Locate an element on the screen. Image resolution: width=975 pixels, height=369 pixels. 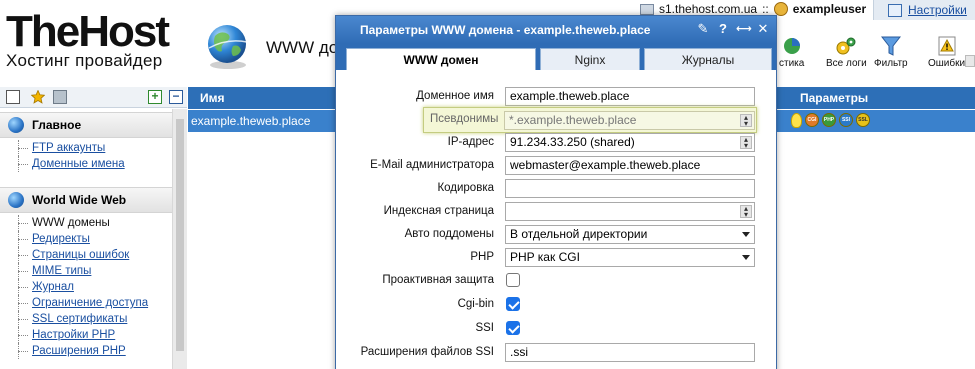
statistics-icon is located at coordinates (792, 46).